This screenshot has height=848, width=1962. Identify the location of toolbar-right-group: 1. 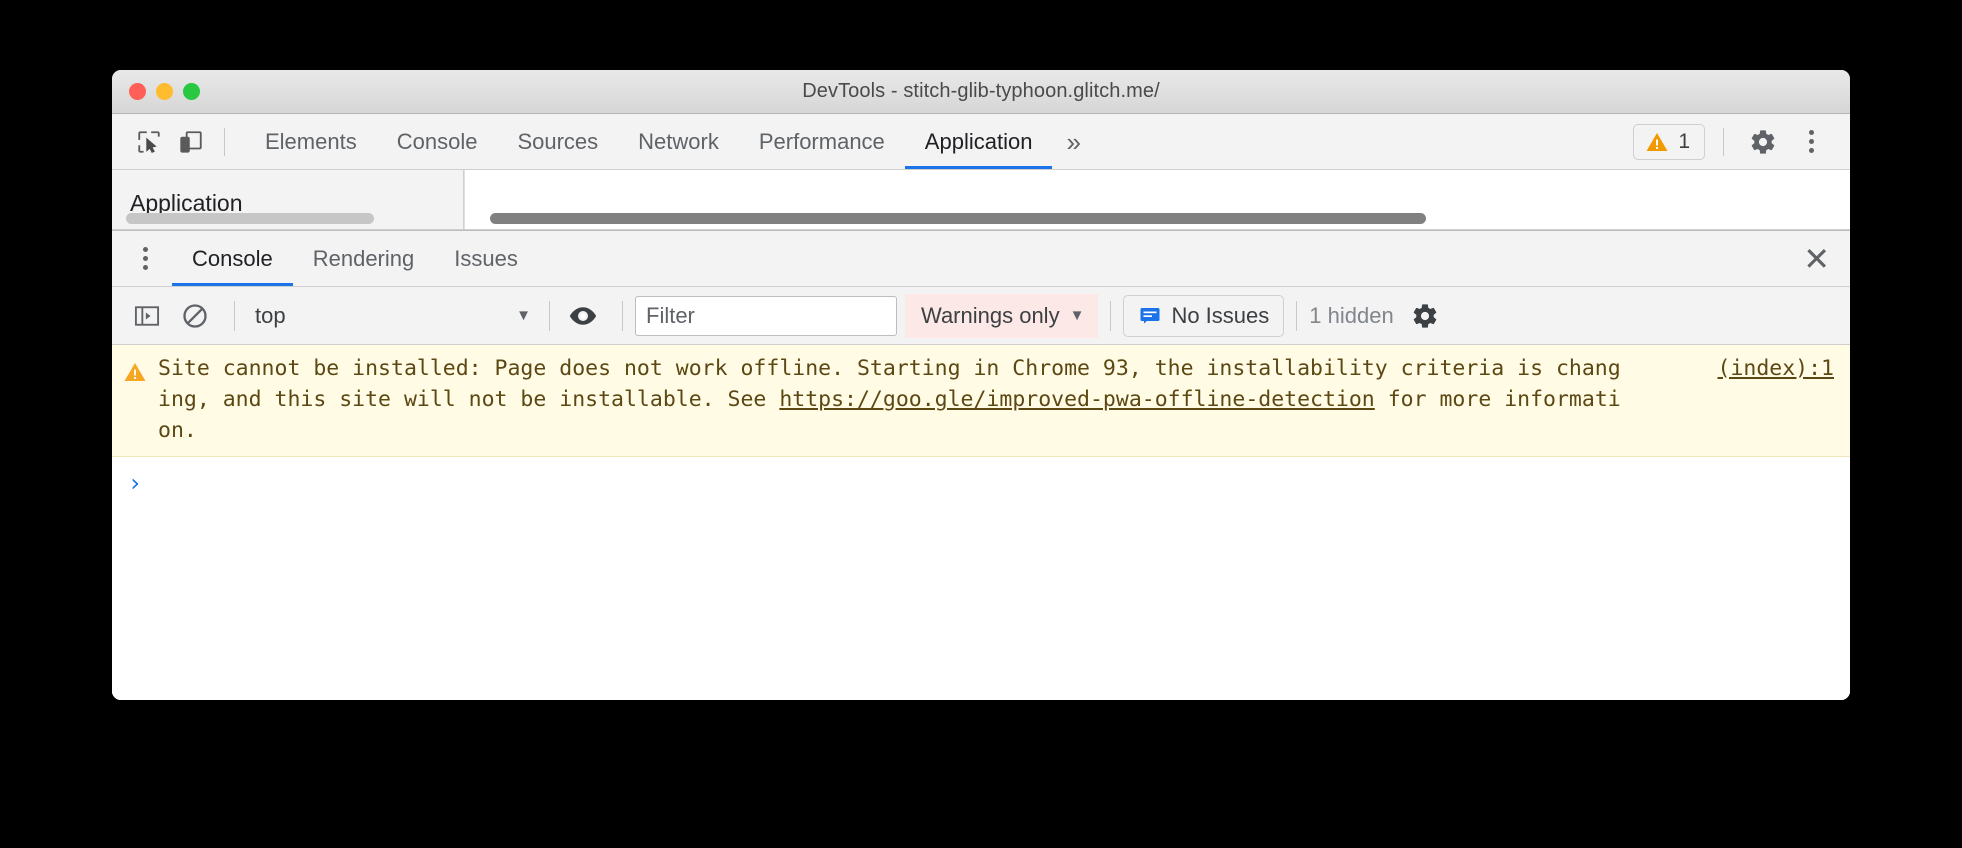
(1735, 142).